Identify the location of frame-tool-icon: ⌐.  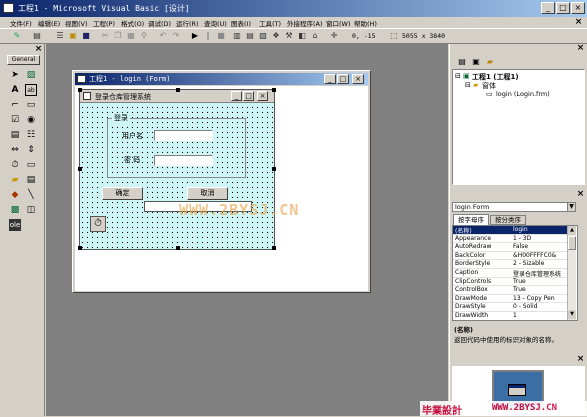
(15, 105).